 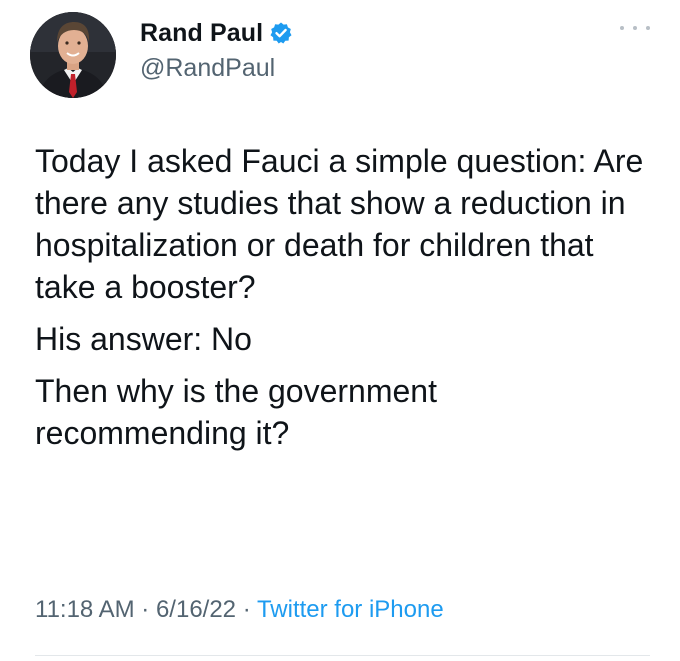 What do you see at coordinates (143, 339) in the screenshot?
I see `tweet-paragraph: His answer: No` at bounding box center [143, 339].